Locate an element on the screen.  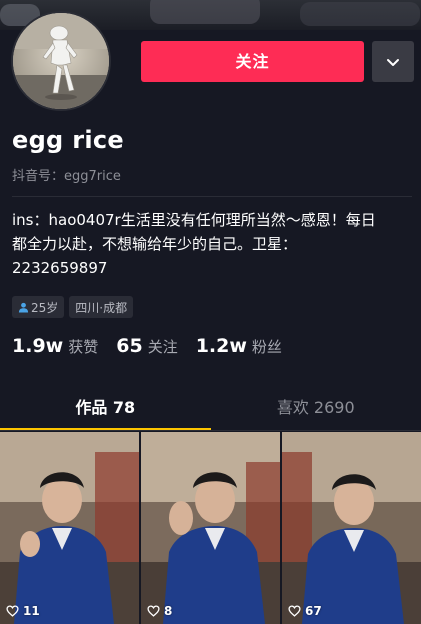
chevron-down-icon is located at coordinates (393, 62).